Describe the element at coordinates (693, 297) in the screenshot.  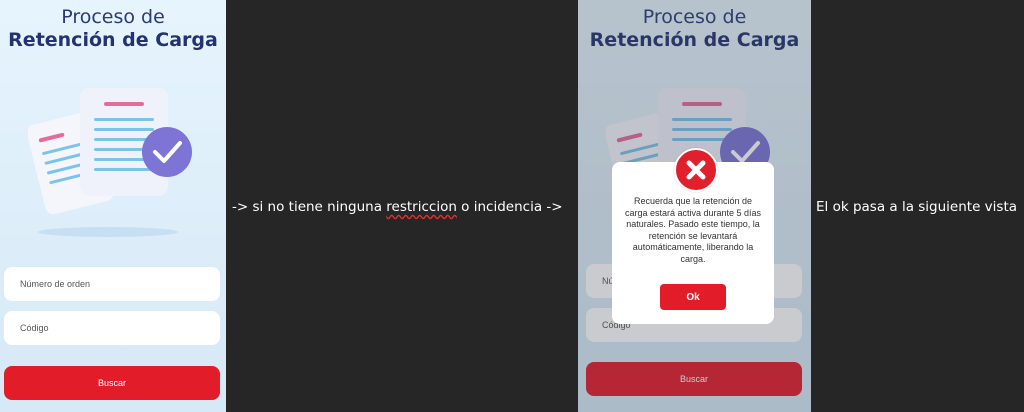
I see `ok-button: Ok` at that location.